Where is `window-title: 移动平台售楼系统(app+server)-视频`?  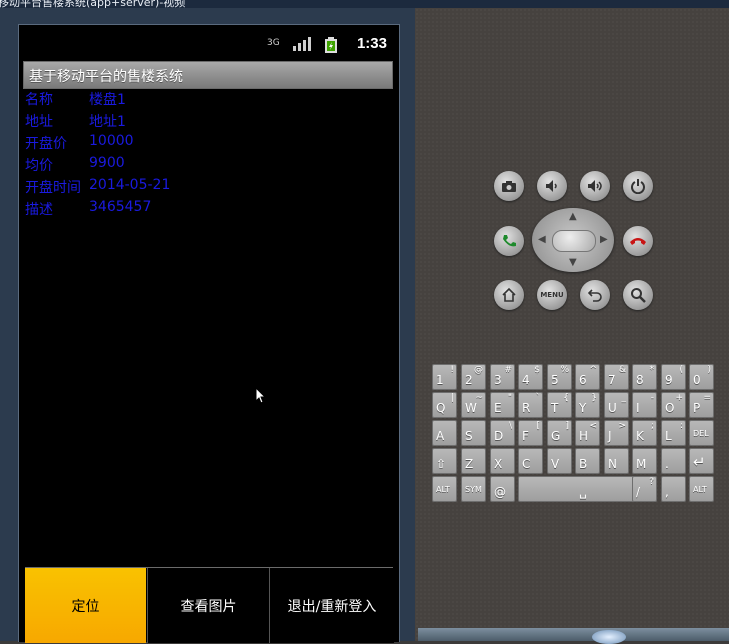 window-title: 移动平台售楼系统(app+server)-视频 is located at coordinates (93, 4).